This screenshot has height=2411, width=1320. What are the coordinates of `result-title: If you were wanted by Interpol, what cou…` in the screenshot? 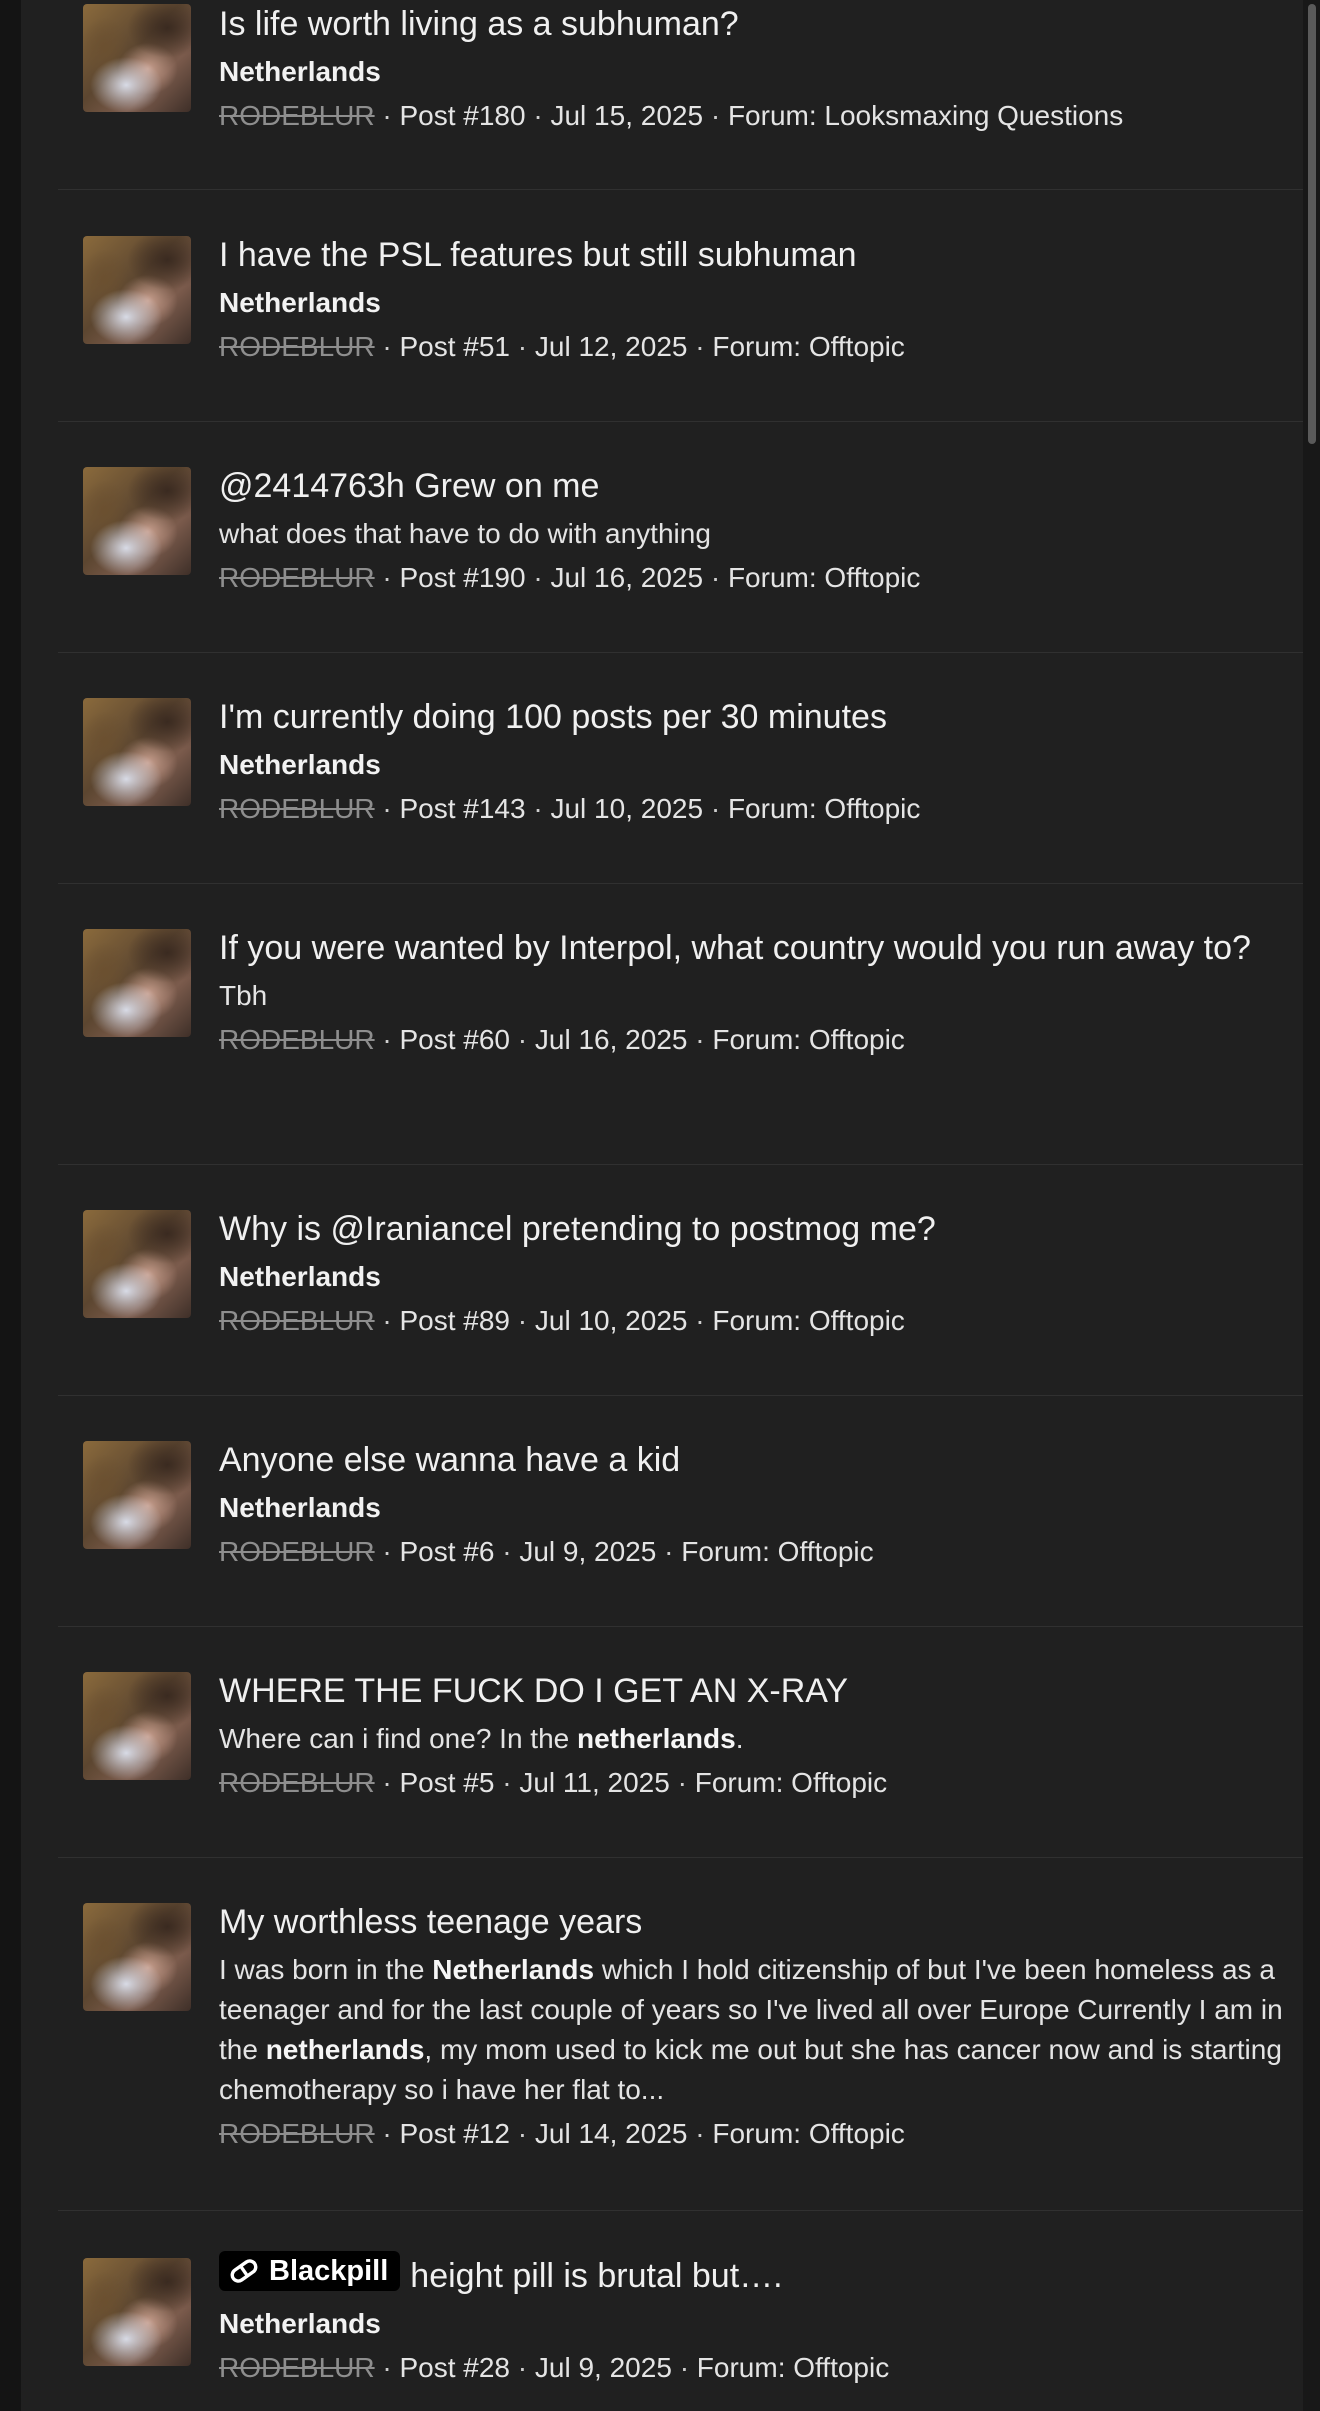 It's located at (751, 948).